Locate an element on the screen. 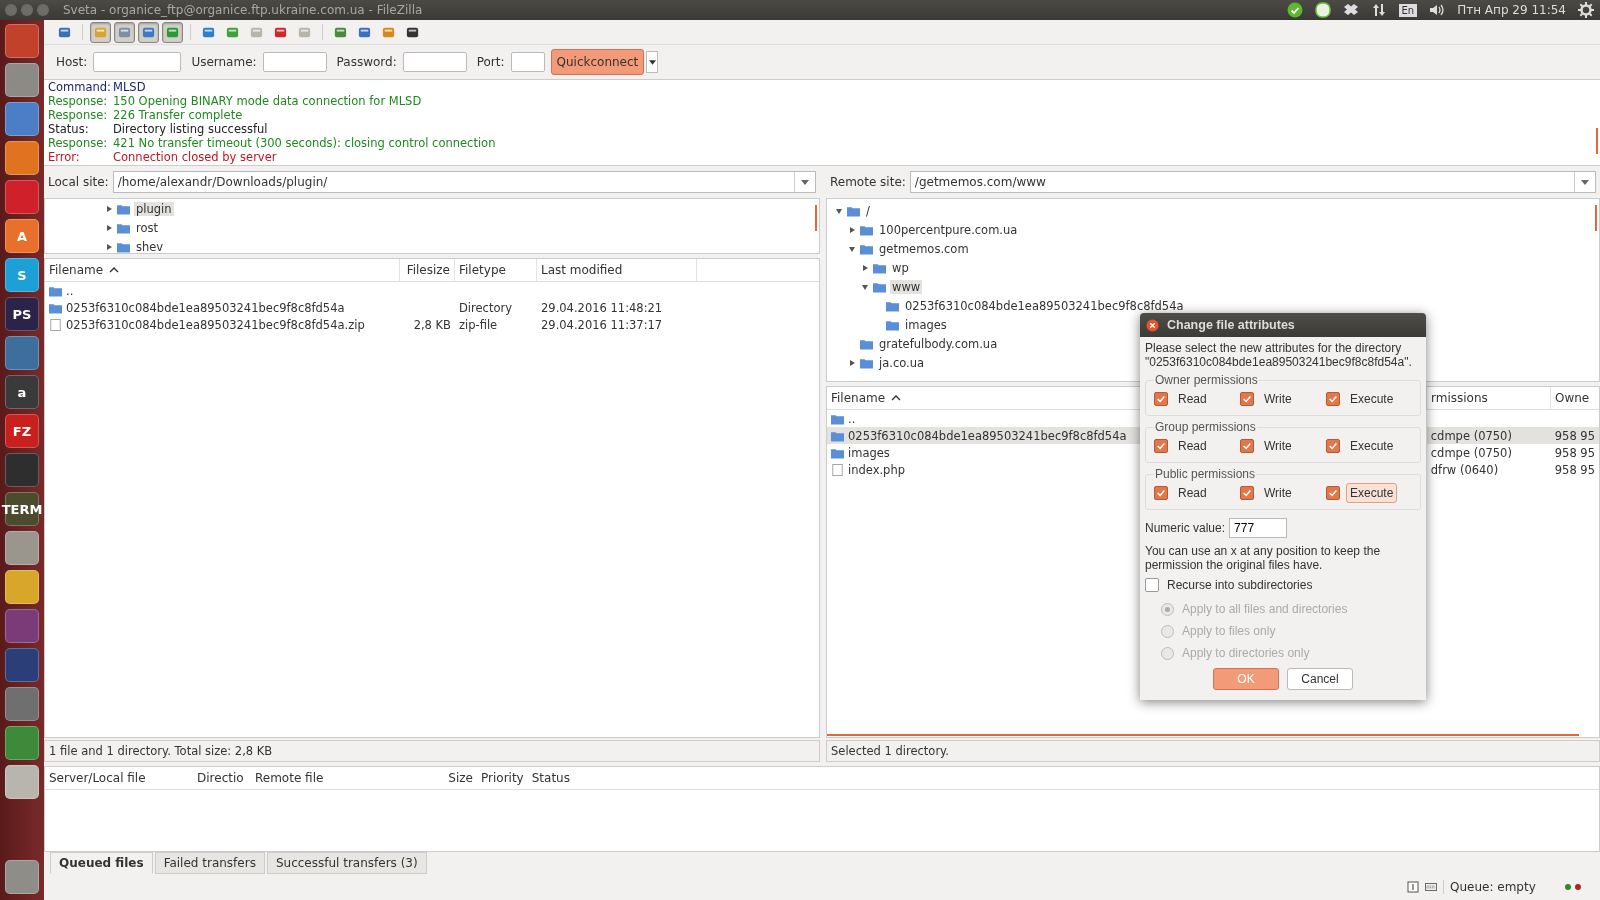 The image size is (1600, 900). folder-name: 0253f6310c084bde1ea89503241bec9f8c8fd54a is located at coordinates (1044, 305).